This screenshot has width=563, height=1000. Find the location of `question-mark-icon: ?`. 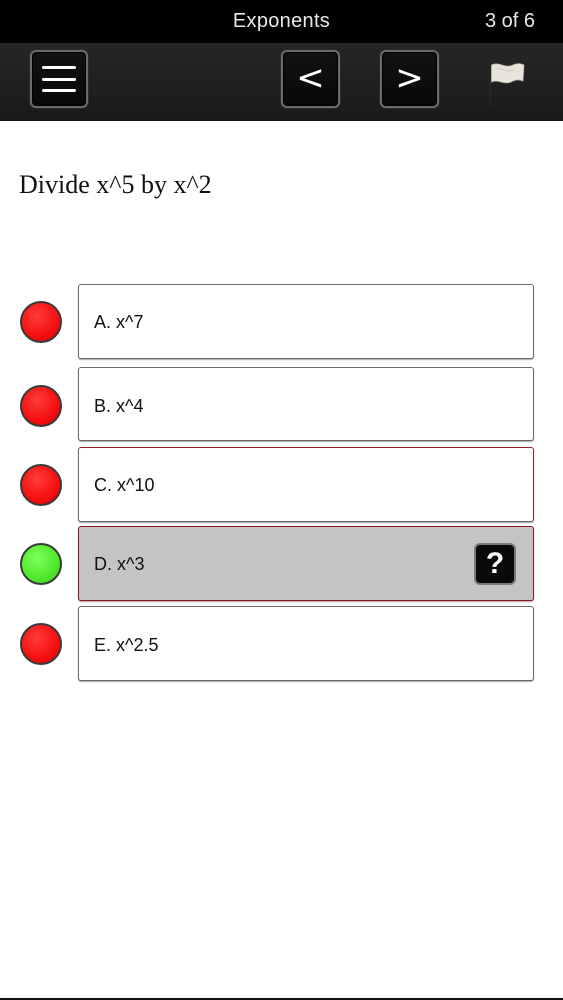

question-mark-icon: ? is located at coordinates (495, 563).